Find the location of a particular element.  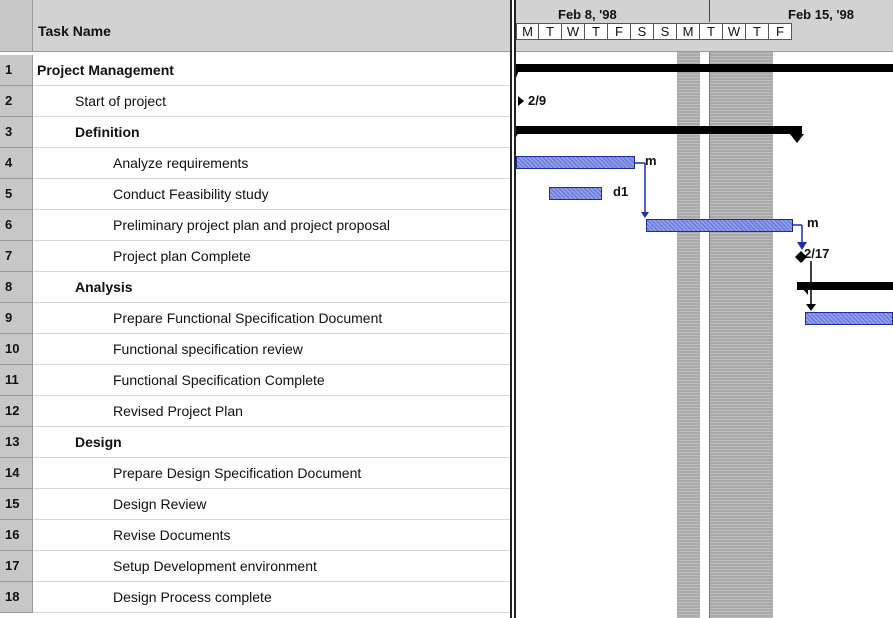

week-separator is located at coordinates (709, 11).